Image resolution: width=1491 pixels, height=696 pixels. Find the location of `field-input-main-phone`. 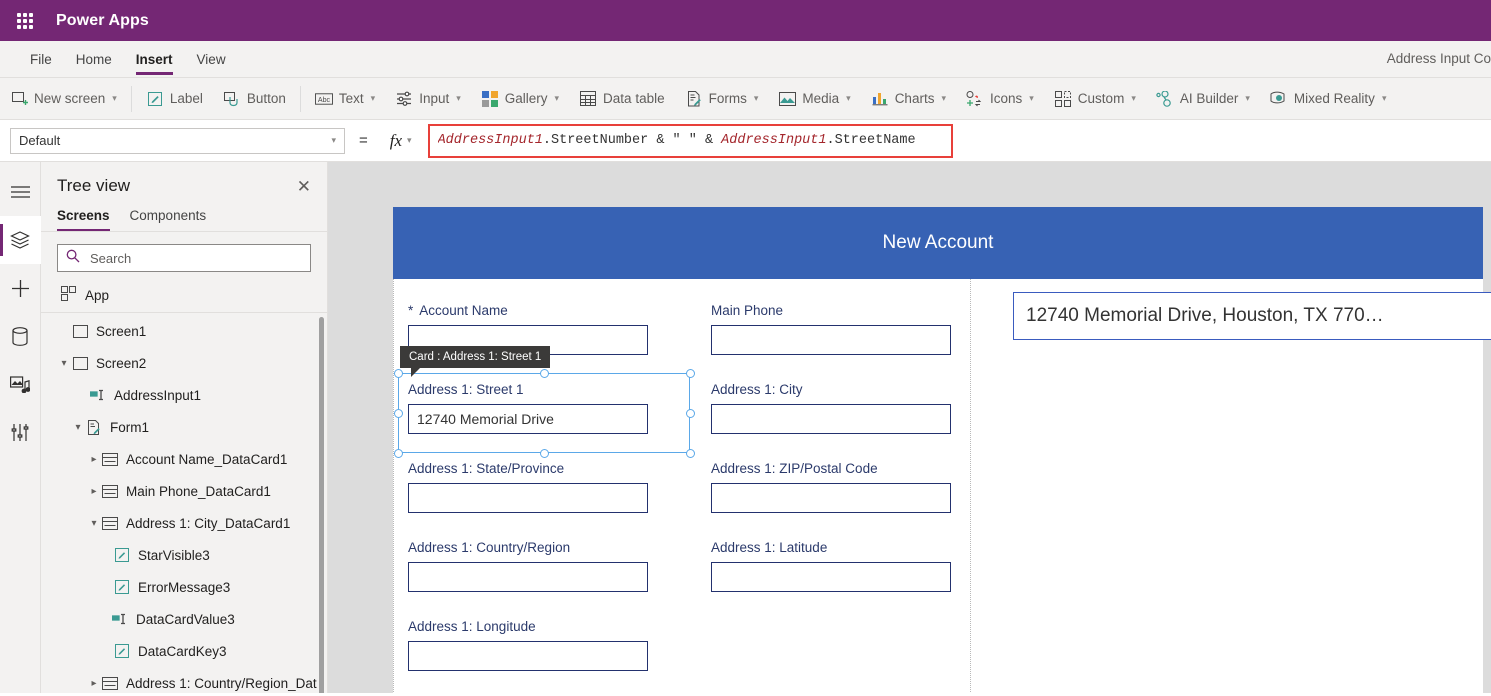

field-input-main-phone is located at coordinates (831, 340).